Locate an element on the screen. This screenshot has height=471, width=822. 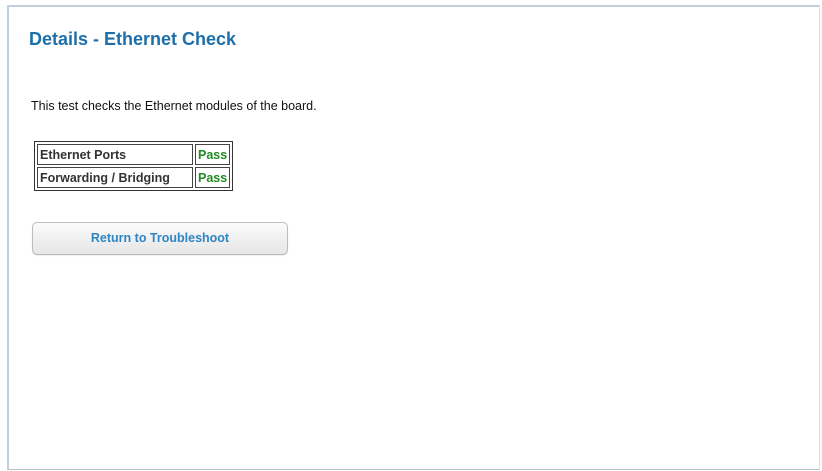
test-name-cell: Forwarding / Bridging is located at coordinates (115, 177).